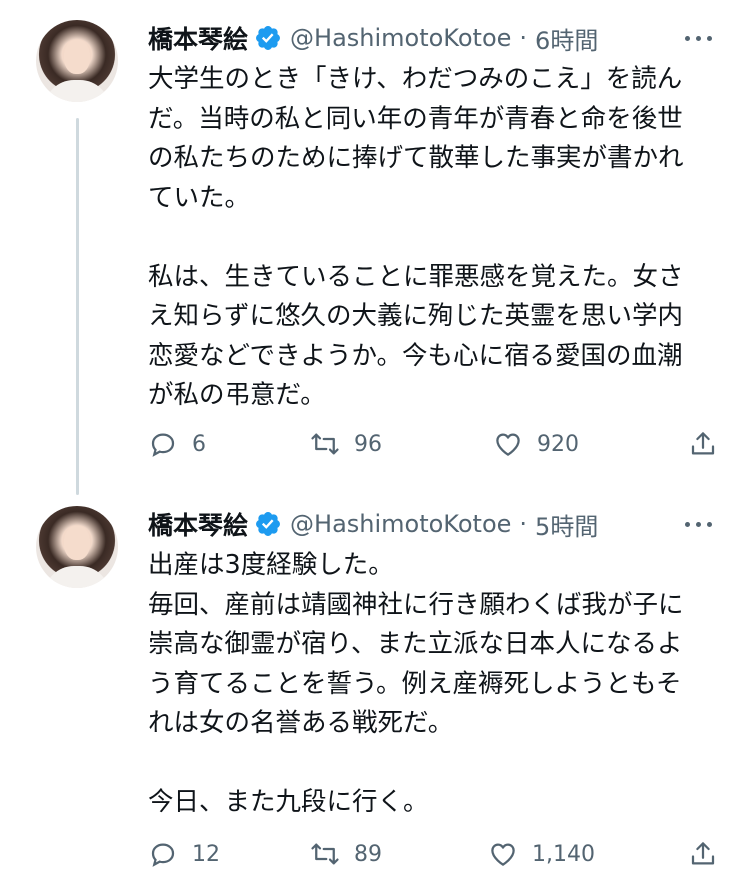 This screenshot has height=888, width=750. What do you see at coordinates (563, 854) in the screenshot?
I see `like-count: 1,140` at bounding box center [563, 854].